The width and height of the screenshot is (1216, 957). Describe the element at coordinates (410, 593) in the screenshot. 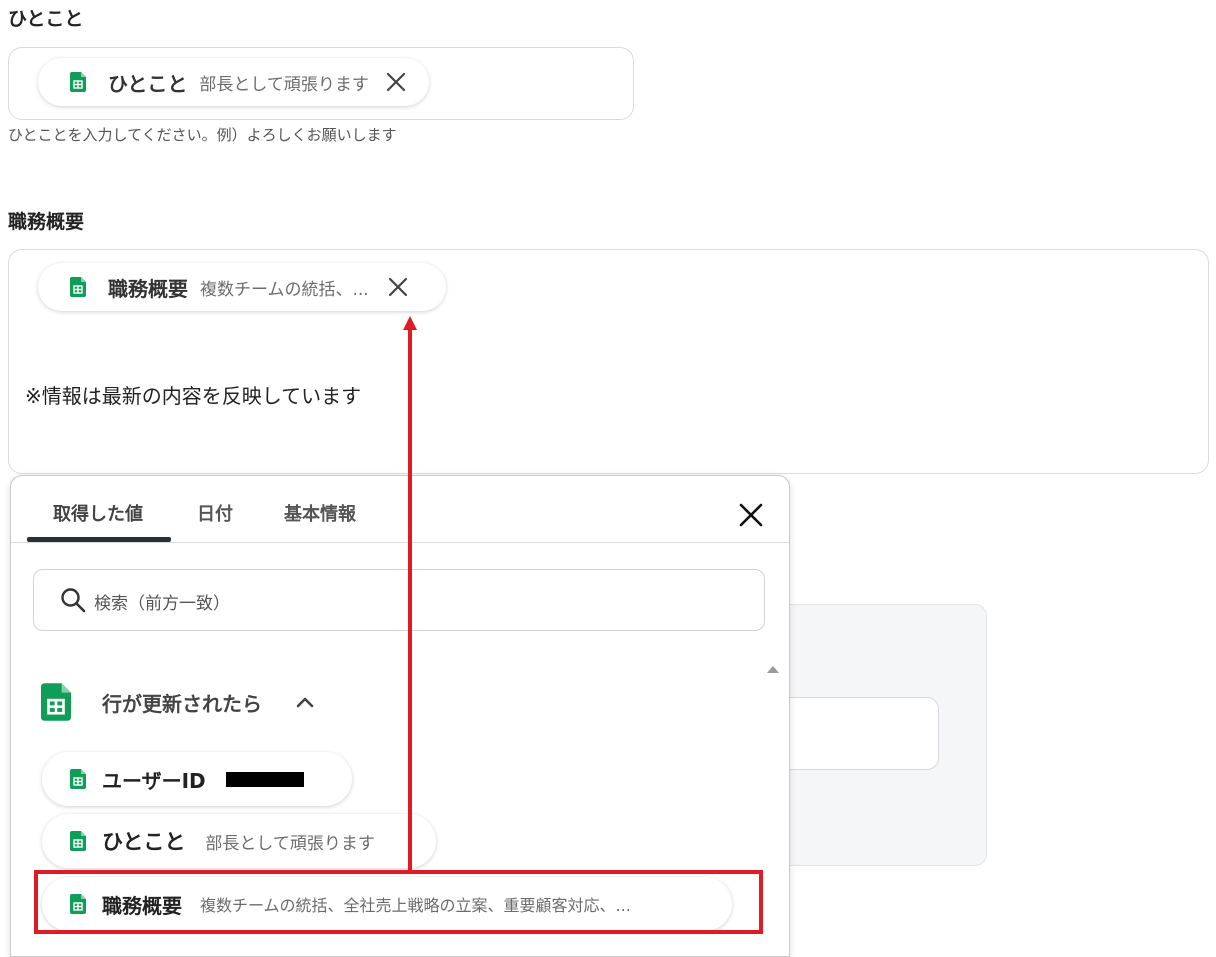

I see `annotation-arrow-icon` at that location.